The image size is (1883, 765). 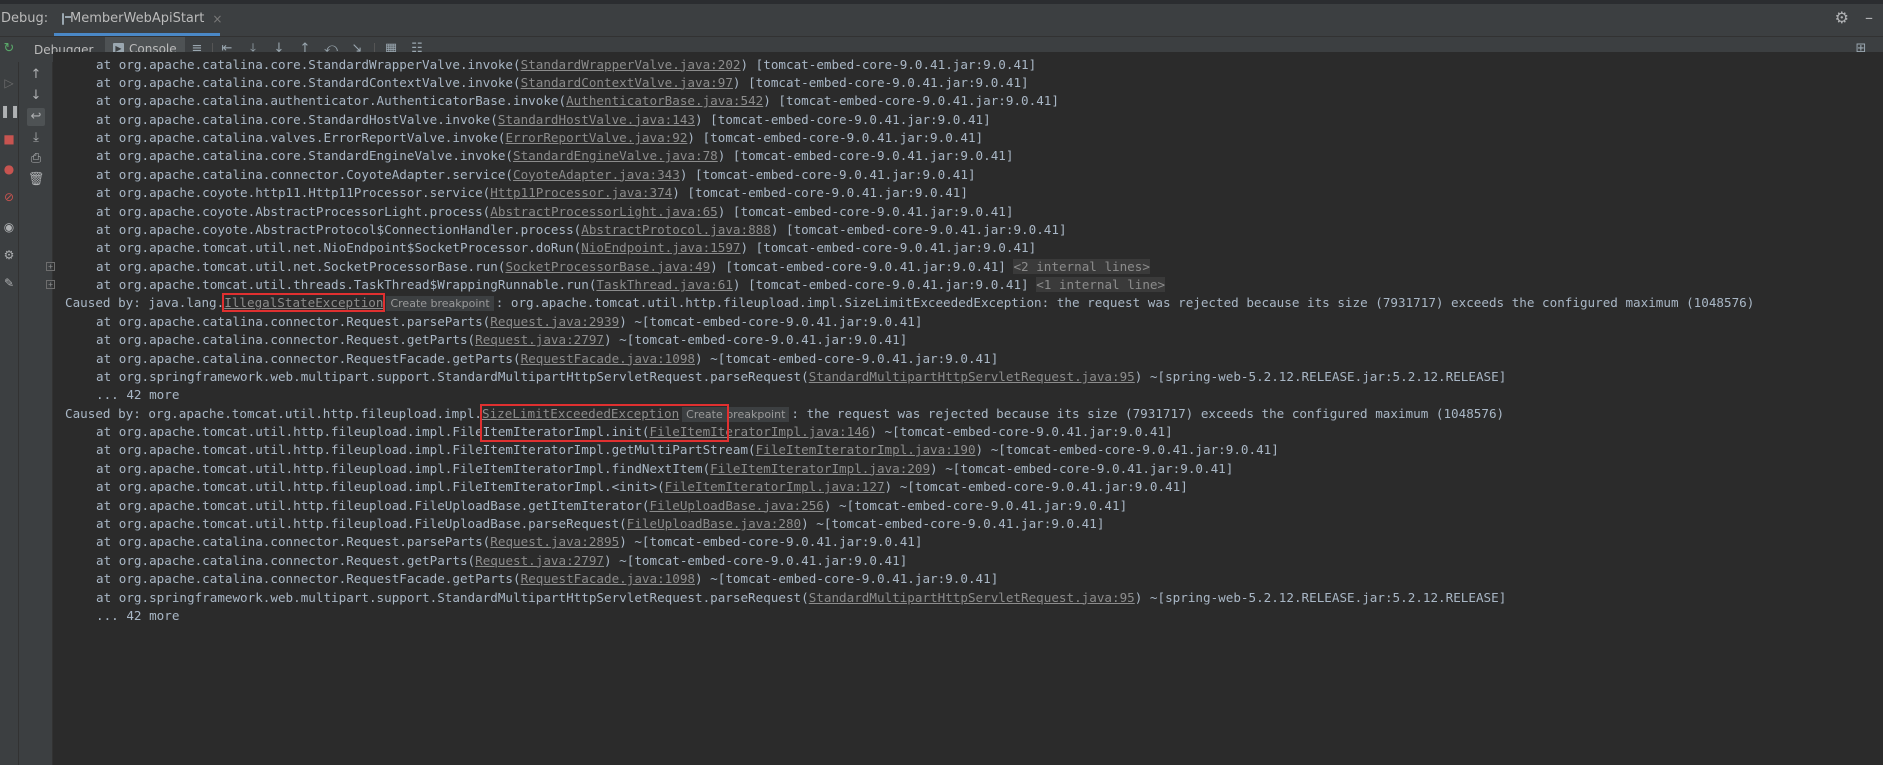 I want to click on run-config-label: MemberWebApiStart, so click(x=137, y=18).